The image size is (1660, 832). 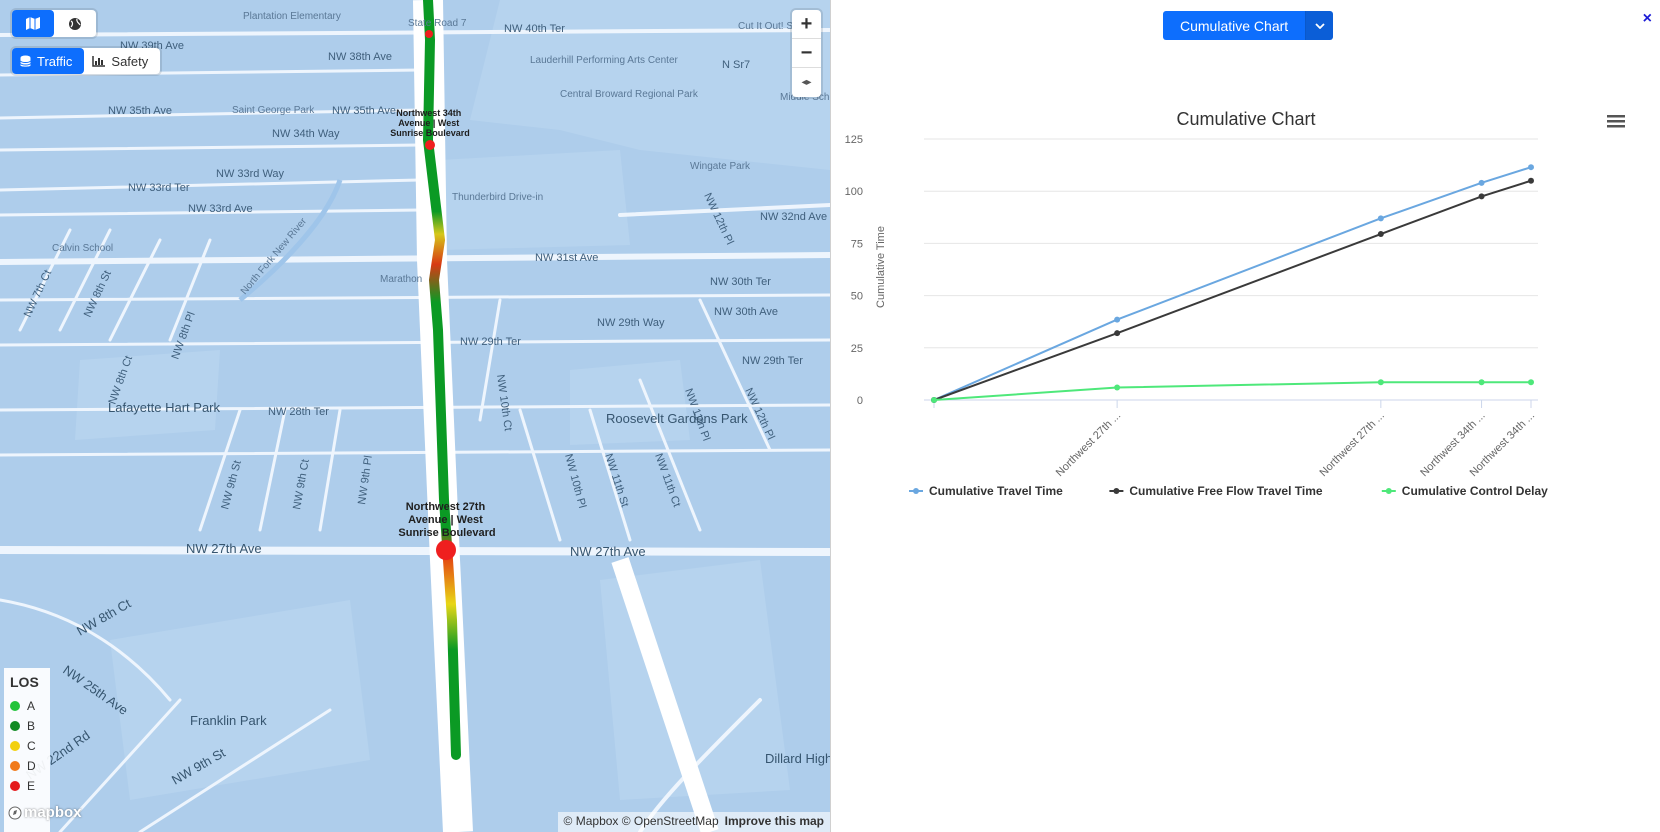 I want to click on map-mode-button, so click(x=33, y=23).